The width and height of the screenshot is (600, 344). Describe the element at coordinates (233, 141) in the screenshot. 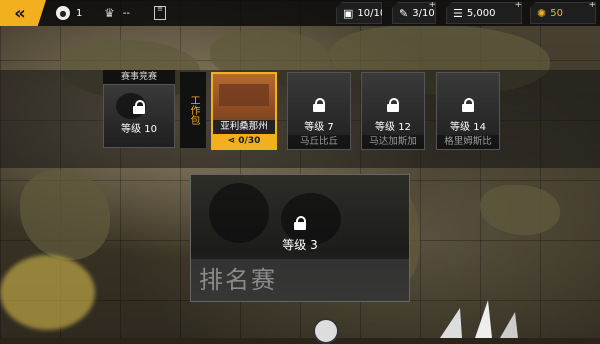

I see `share-icon: ⋖` at that location.